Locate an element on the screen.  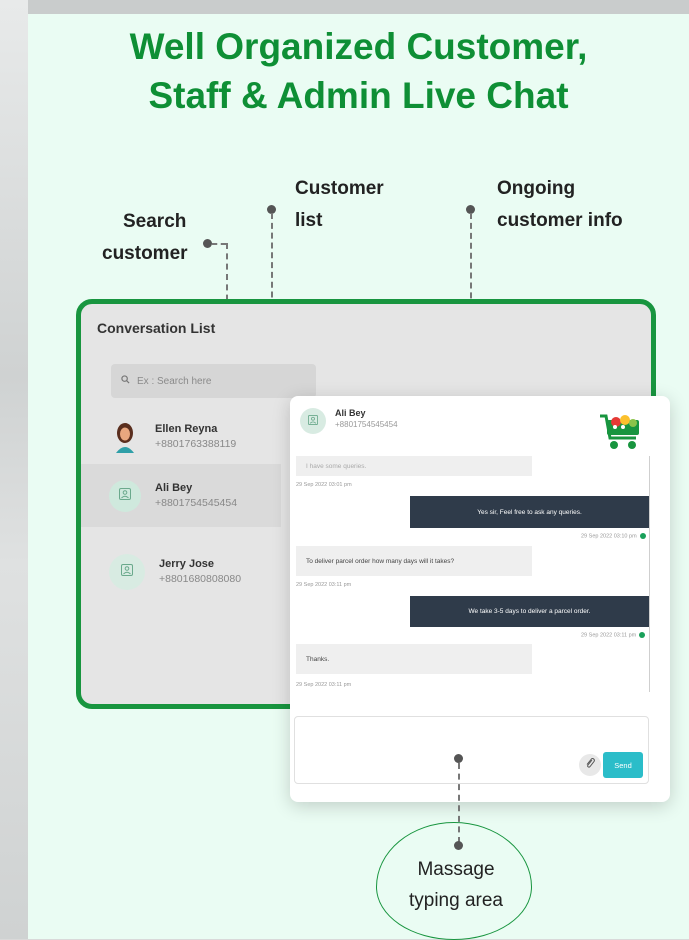
connector-line is located at coordinates (219, 244).